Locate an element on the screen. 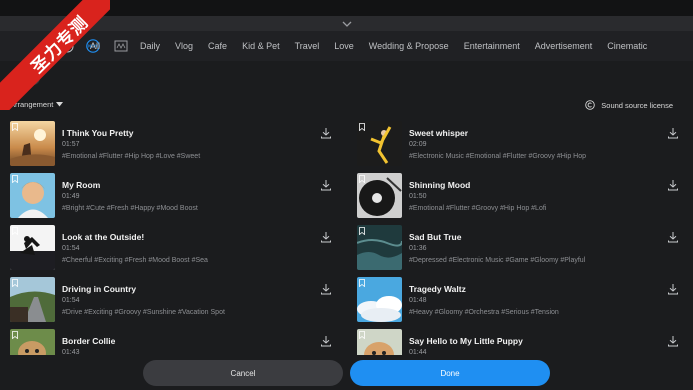  track-duration: 01:50 is located at coordinates (418, 196).